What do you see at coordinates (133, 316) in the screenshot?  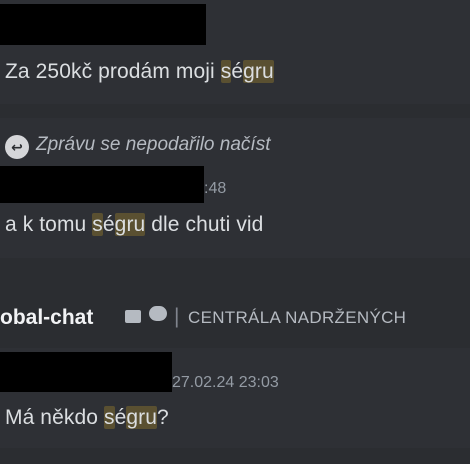 I see `folder-icon` at bounding box center [133, 316].